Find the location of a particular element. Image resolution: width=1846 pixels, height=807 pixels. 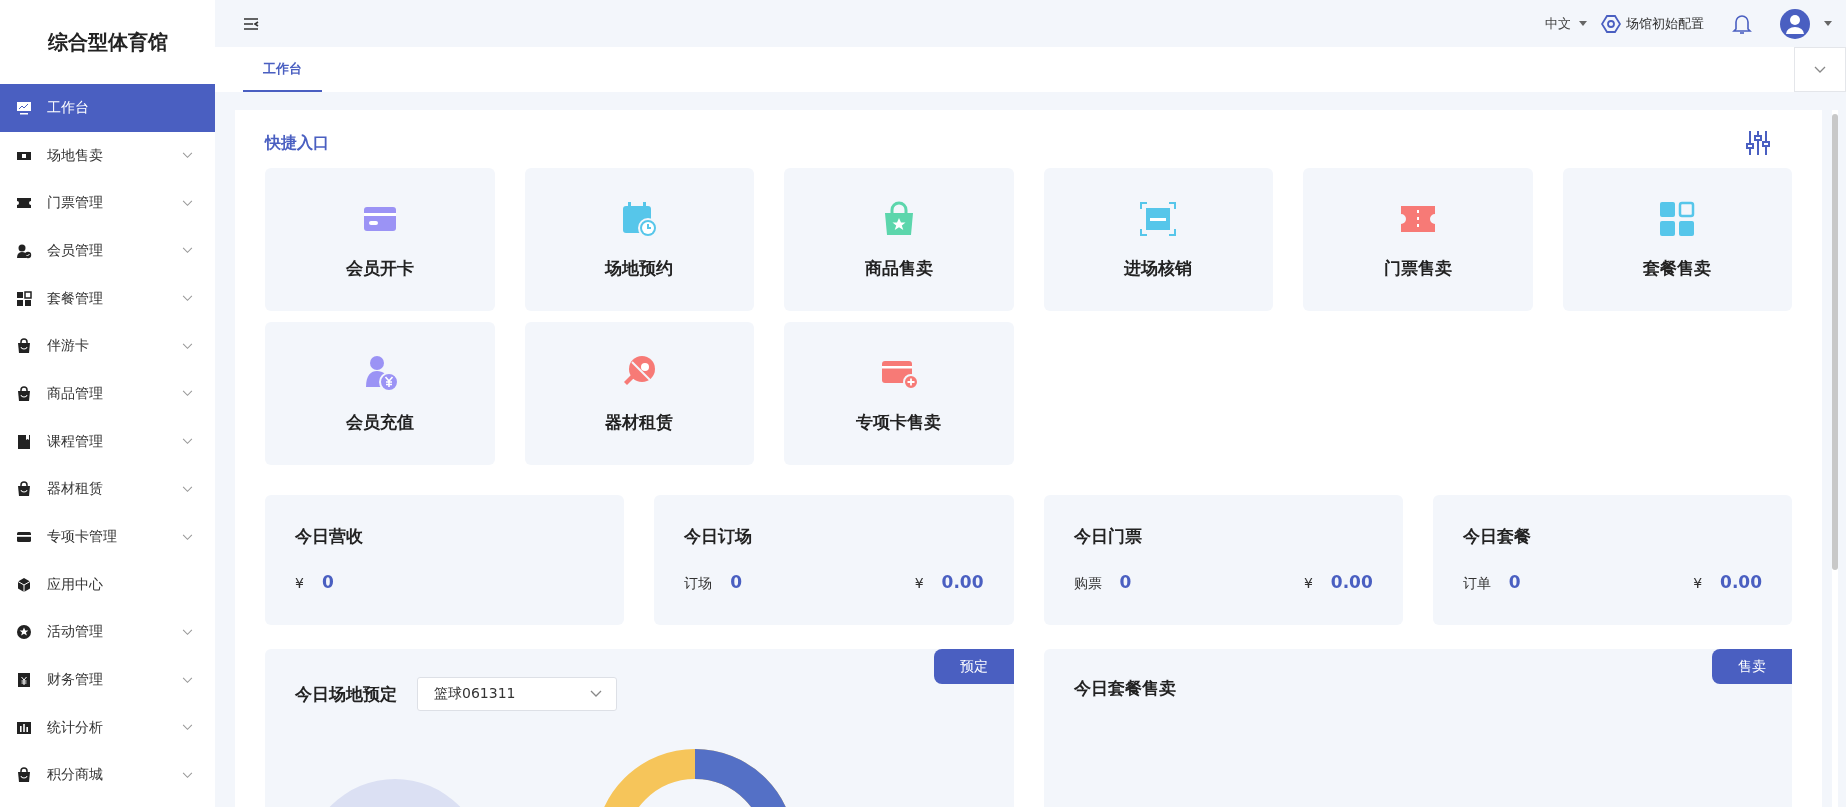

app-title: 综合型体育馆 is located at coordinates (107, 42).